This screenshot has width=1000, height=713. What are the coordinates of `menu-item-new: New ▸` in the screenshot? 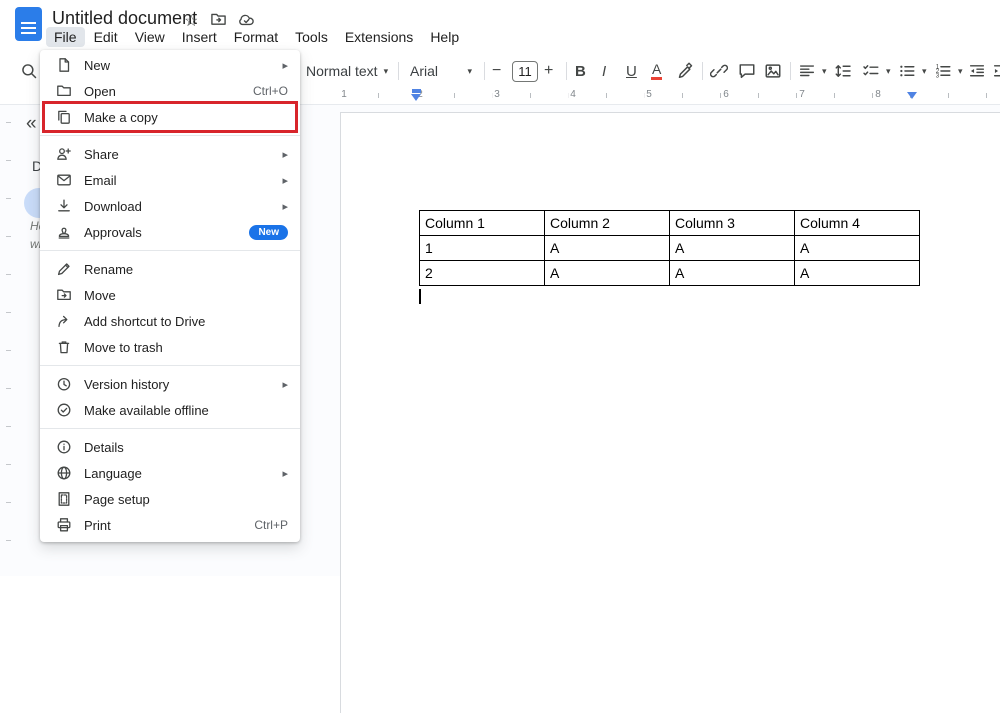 It's located at (170, 65).